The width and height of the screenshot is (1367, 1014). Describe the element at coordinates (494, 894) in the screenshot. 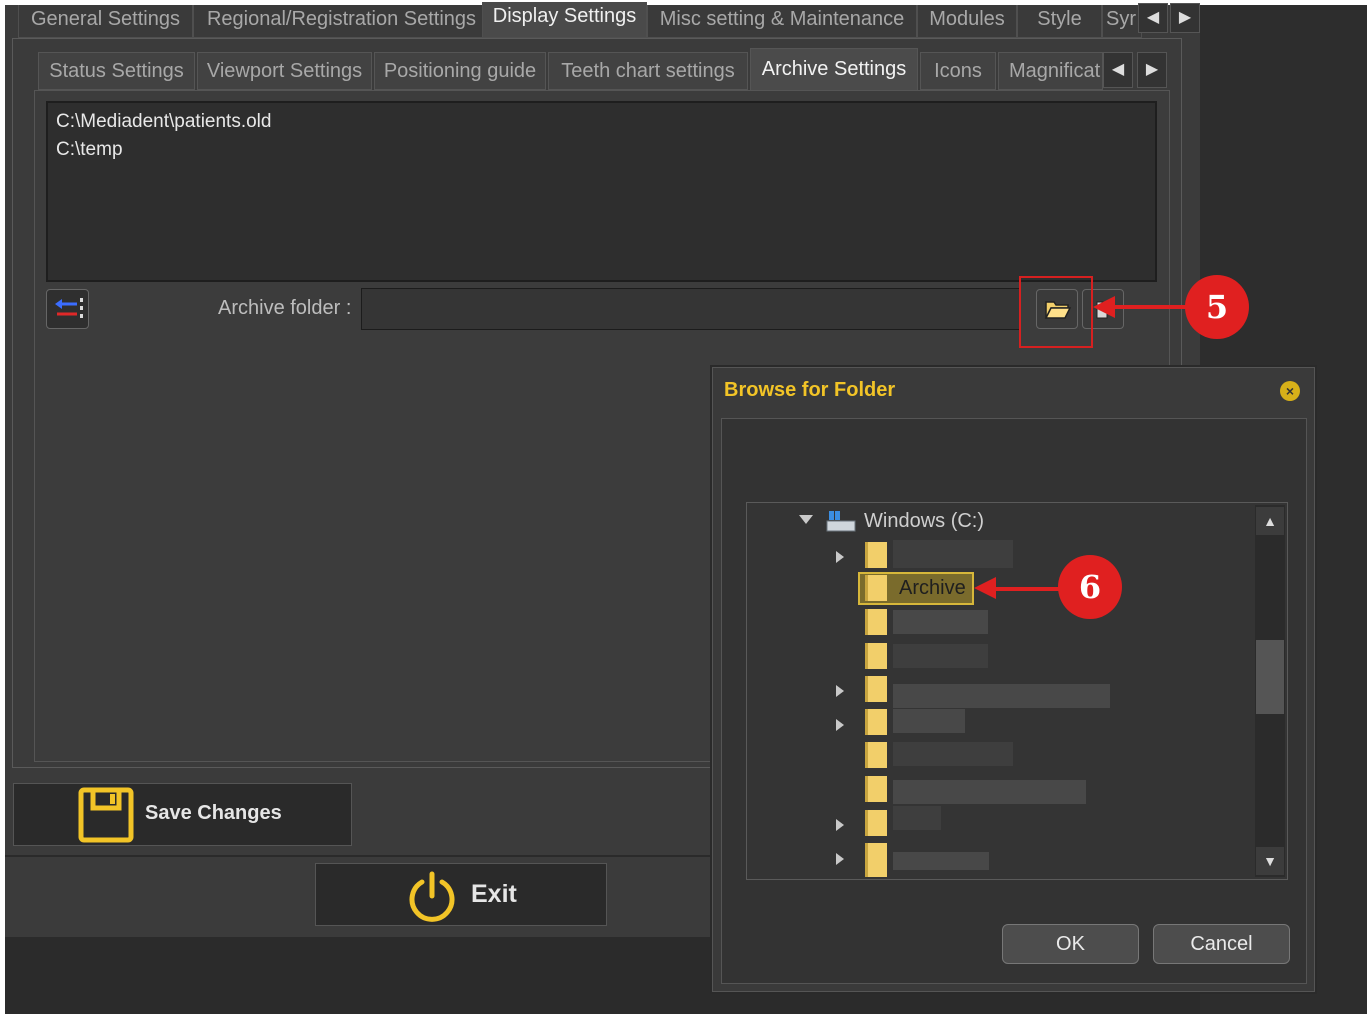

I see `exit-label: Exit` at that location.